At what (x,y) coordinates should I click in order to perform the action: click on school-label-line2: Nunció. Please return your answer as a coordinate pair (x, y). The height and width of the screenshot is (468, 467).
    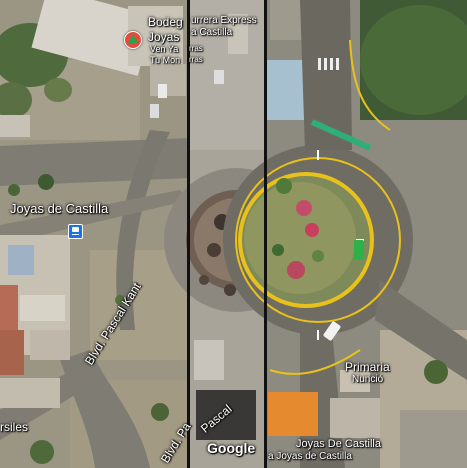
    Looking at the image, I should click on (368, 379).